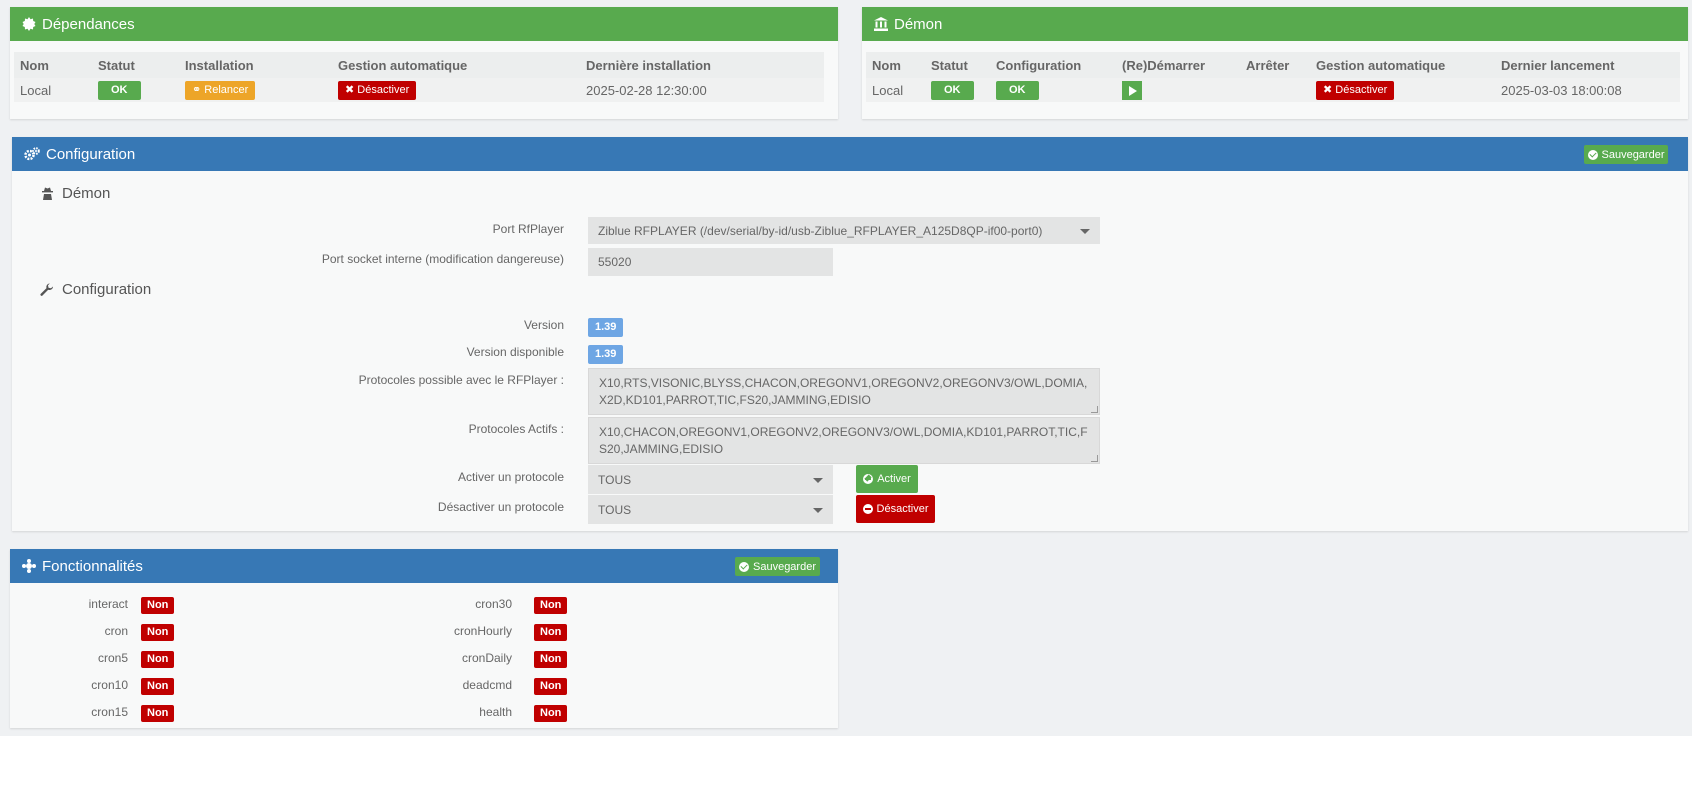 The image size is (1692, 800). Describe the element at coordinates (516, 429) in the screenshot. I see `protocoles-actifs-label: Protocoles Actifs :` at that location.